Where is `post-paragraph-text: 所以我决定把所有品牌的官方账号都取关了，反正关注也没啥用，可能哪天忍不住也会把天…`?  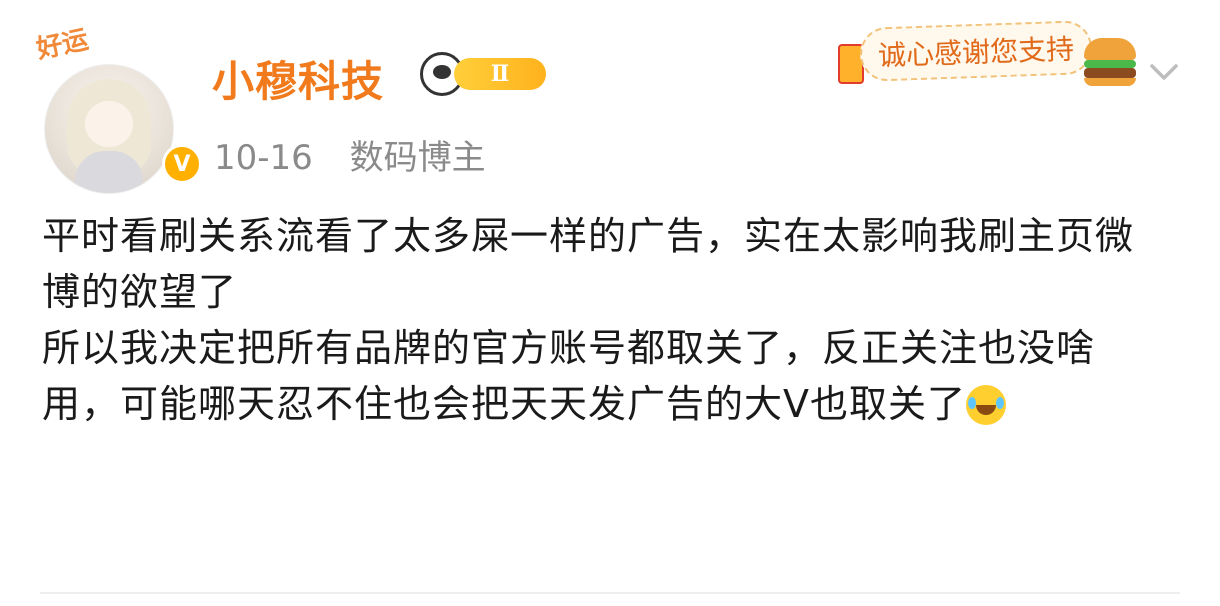
post-paragraph-text: 所以我决定把所有品牌的官方账号都取关了，反正关注也没啥用，可能哪天忍不住也会把天… is located at coordinates (569, 376).